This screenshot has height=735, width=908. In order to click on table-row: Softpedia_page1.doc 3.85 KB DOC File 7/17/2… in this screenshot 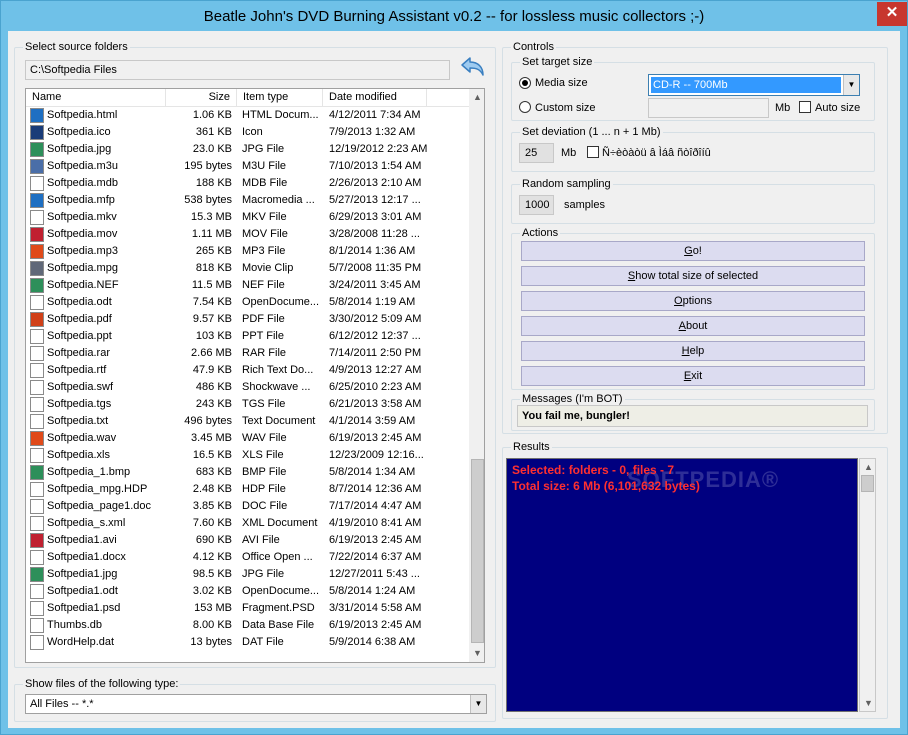, I will do `click(248, 506)`.